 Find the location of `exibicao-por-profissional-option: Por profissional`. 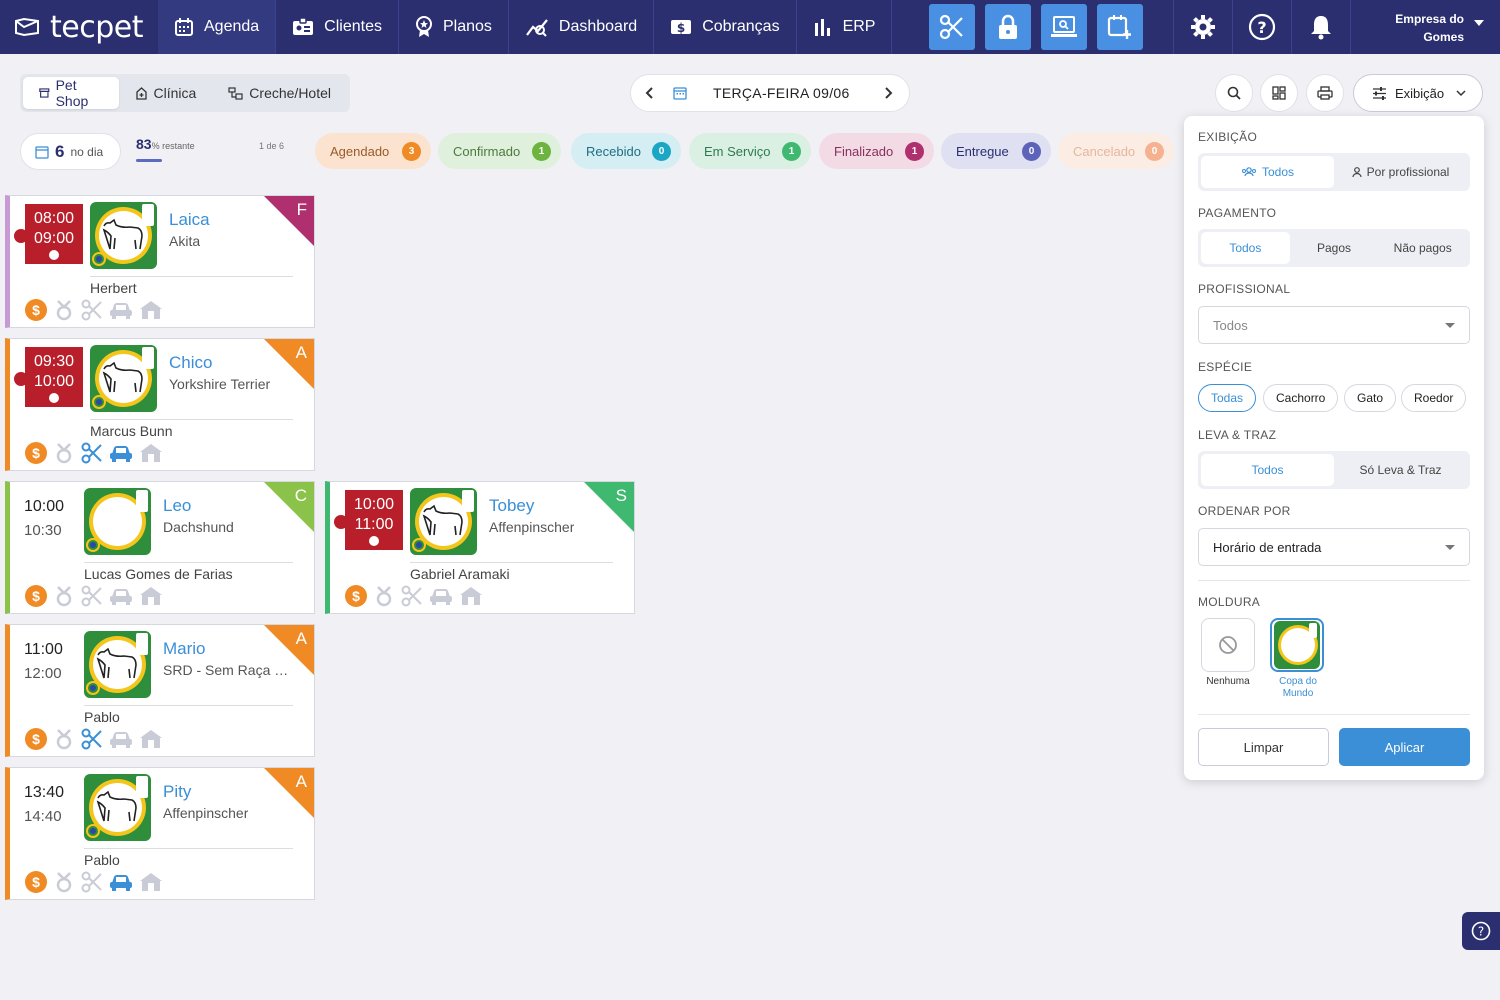

exibicao-por-profissional-option: Por profissional is located at coordinates (1400, 172).